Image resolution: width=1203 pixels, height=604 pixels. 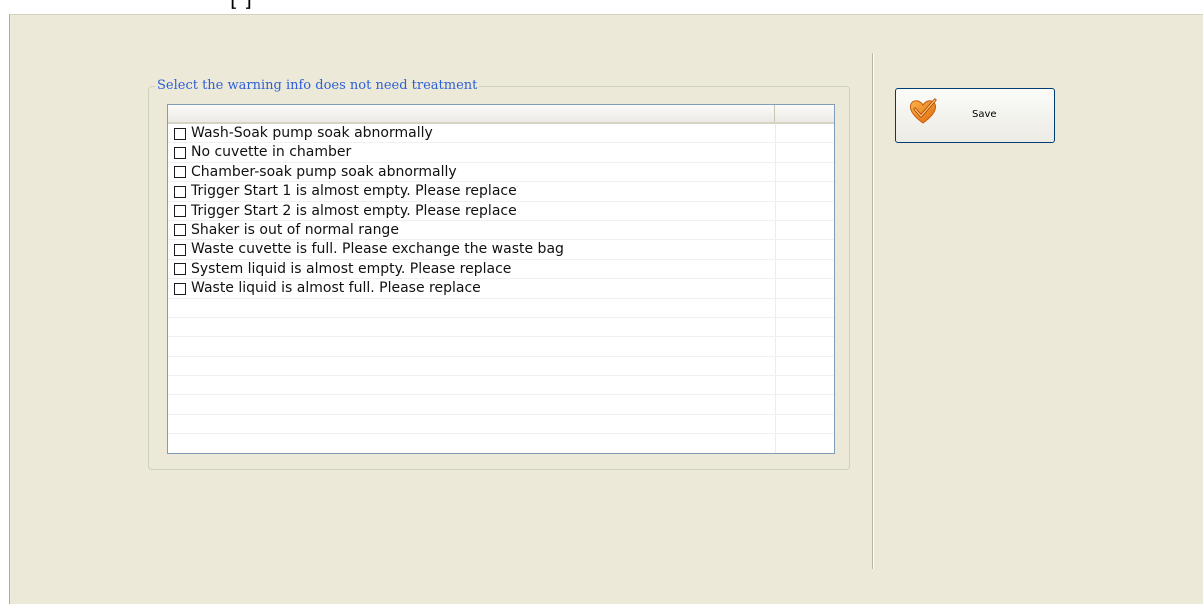 What do you see at coordinates (324, 171) in the screenshot?
I see `item-label: Chamber-soak pump soak abnormally` at bounding box center [324, 171].